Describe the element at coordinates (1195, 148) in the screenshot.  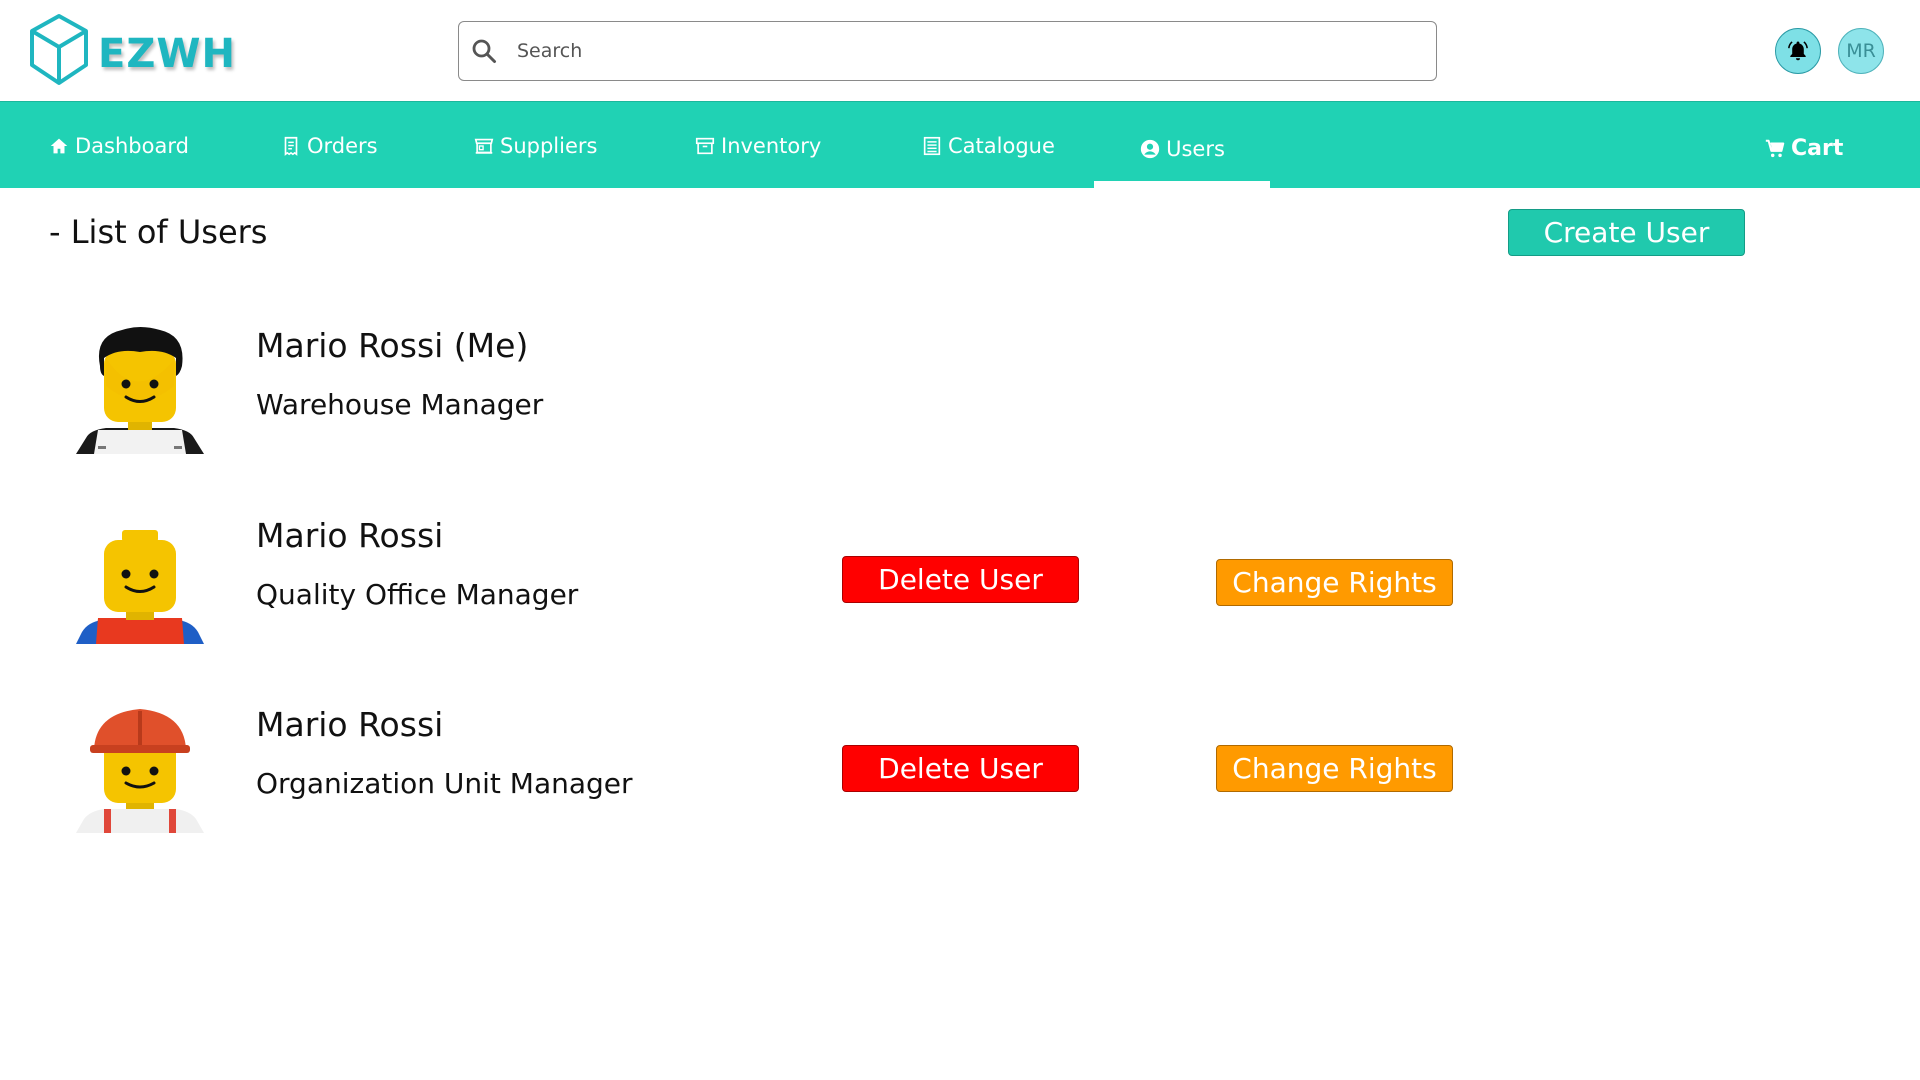
I see `nav-label: Users` at that location.